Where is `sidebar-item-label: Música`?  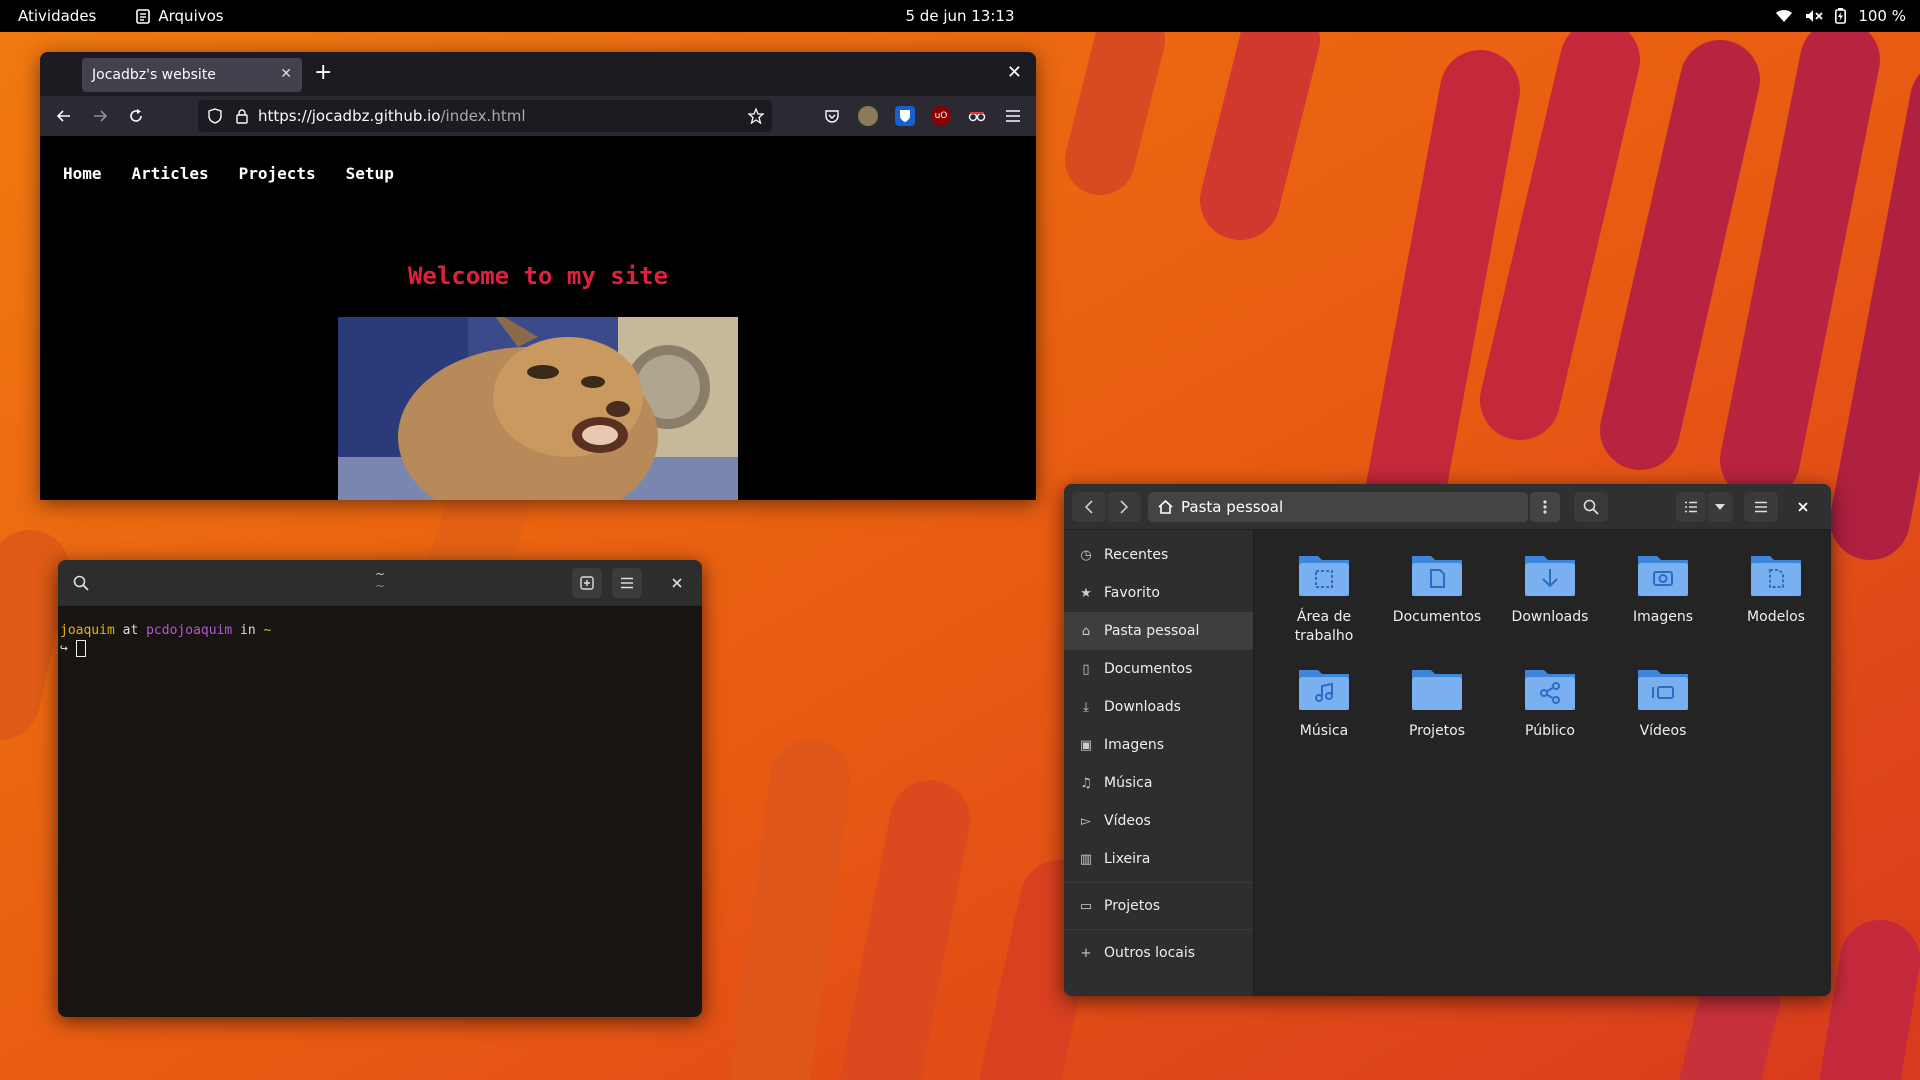 sidebar-item-label: Música is located at coordinates (1128, 783).